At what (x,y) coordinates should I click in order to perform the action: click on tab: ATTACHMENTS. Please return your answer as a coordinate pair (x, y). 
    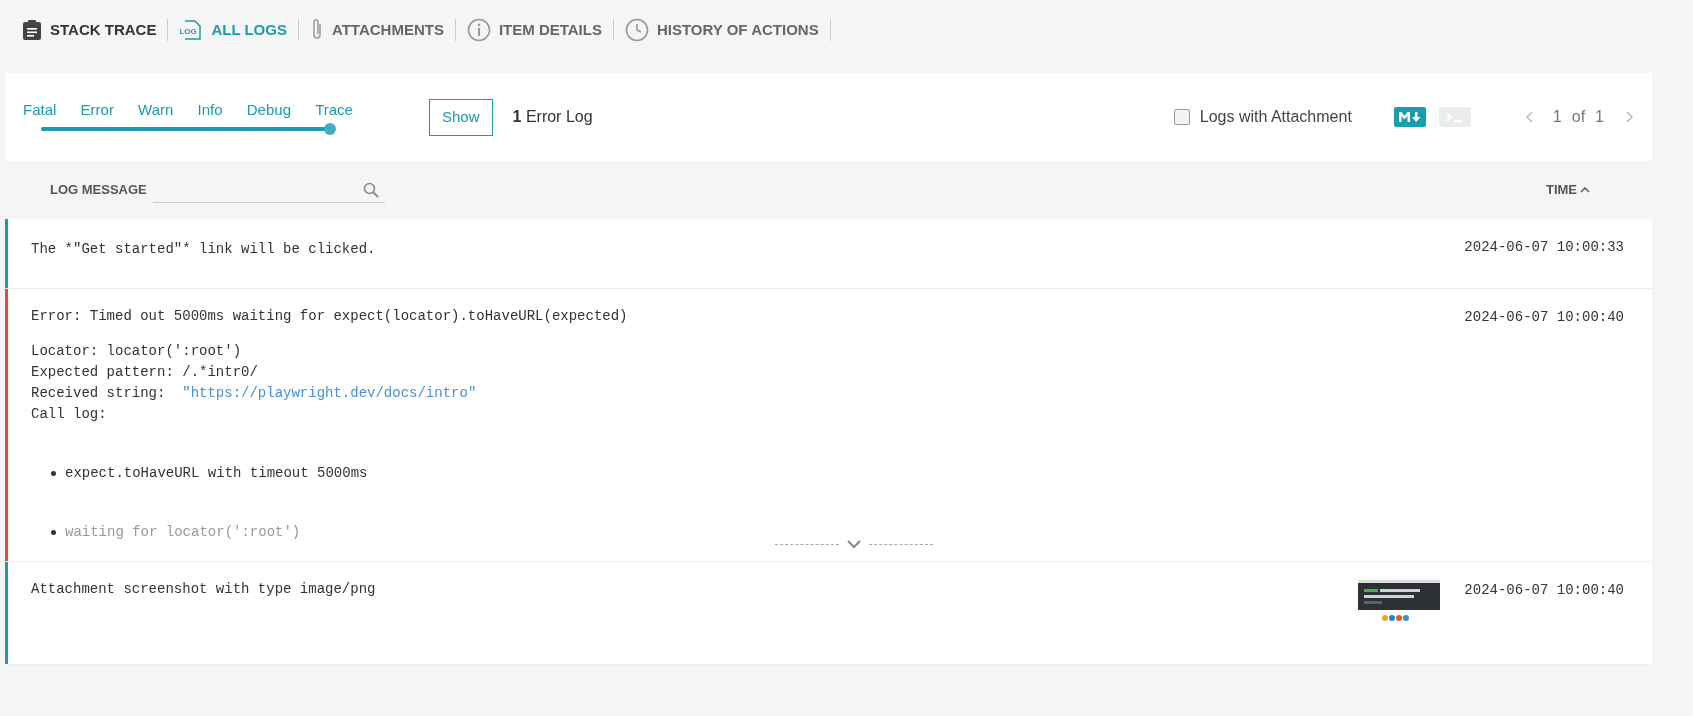
    Looking at the image, I should click on (376, 30).